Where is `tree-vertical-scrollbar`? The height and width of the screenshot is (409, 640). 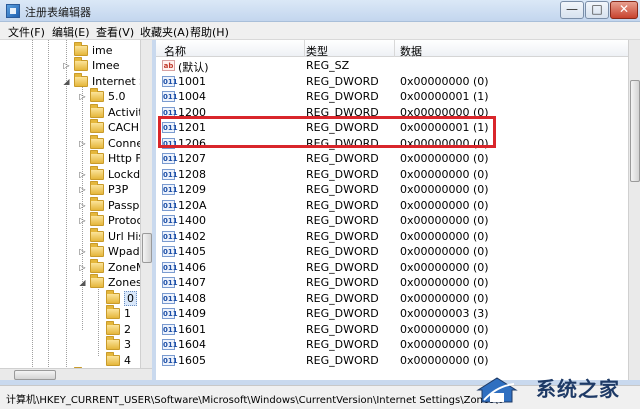 tree-vertical-scrollbar is located at coordinates (146, 205).